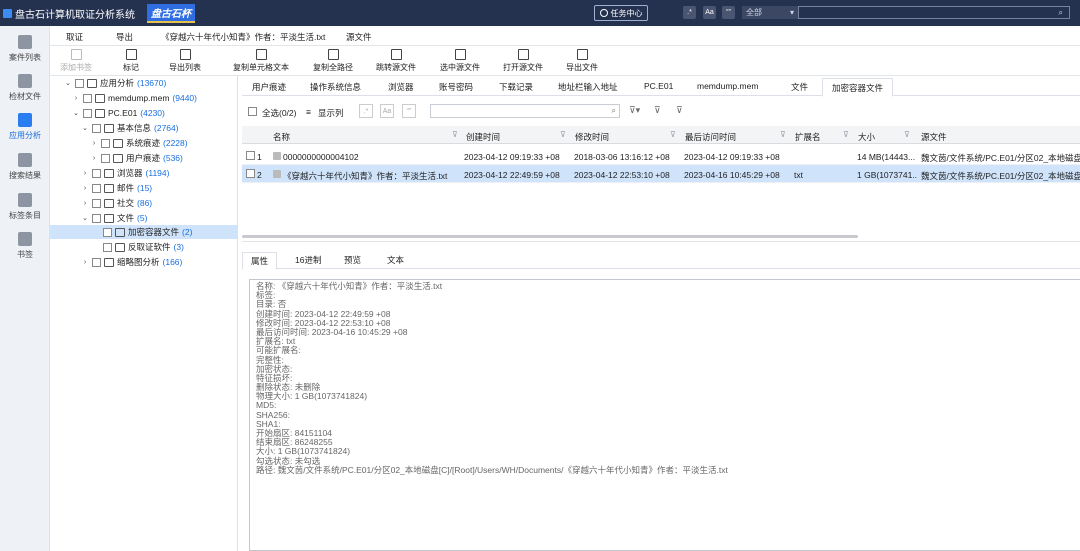  Describe the element at coordinates (483, 137) in the screenshot. I see `col-created: 创建时间` at that location.